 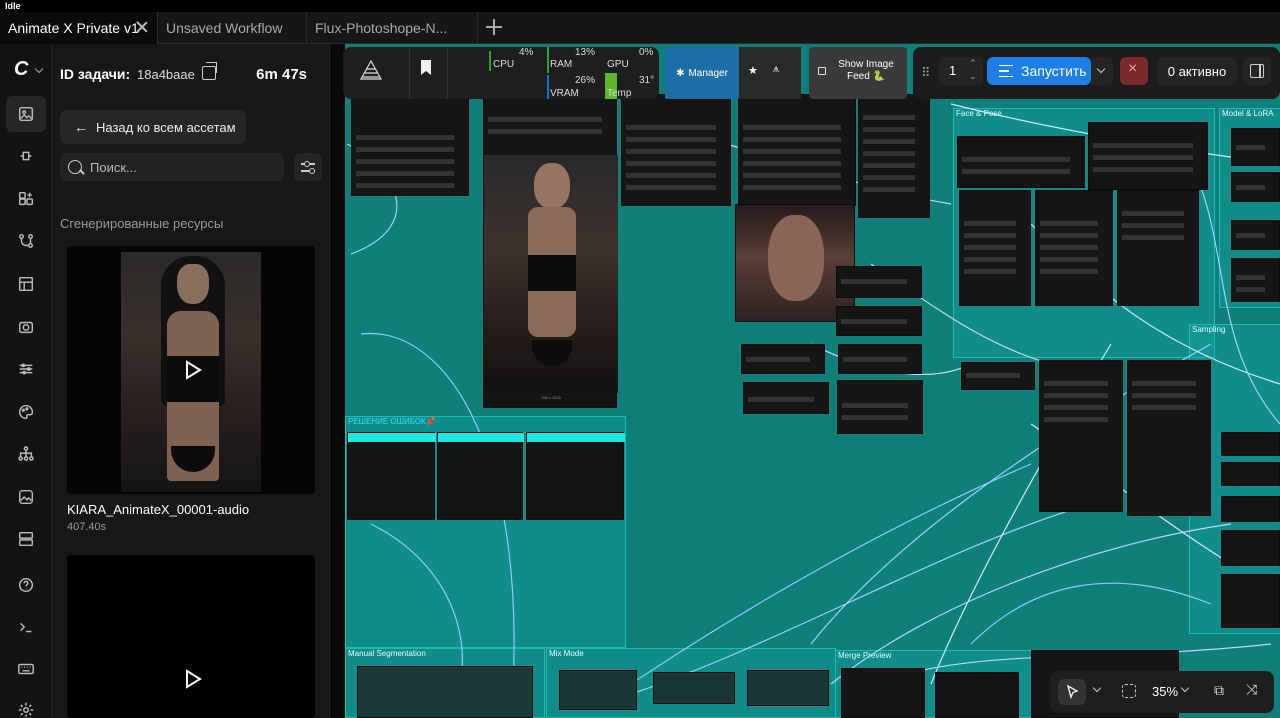 What do you see at coordinates (1197, 71) in the screenshot?
I see `active-count: 0 активно` at bounding box center [1197, 71].